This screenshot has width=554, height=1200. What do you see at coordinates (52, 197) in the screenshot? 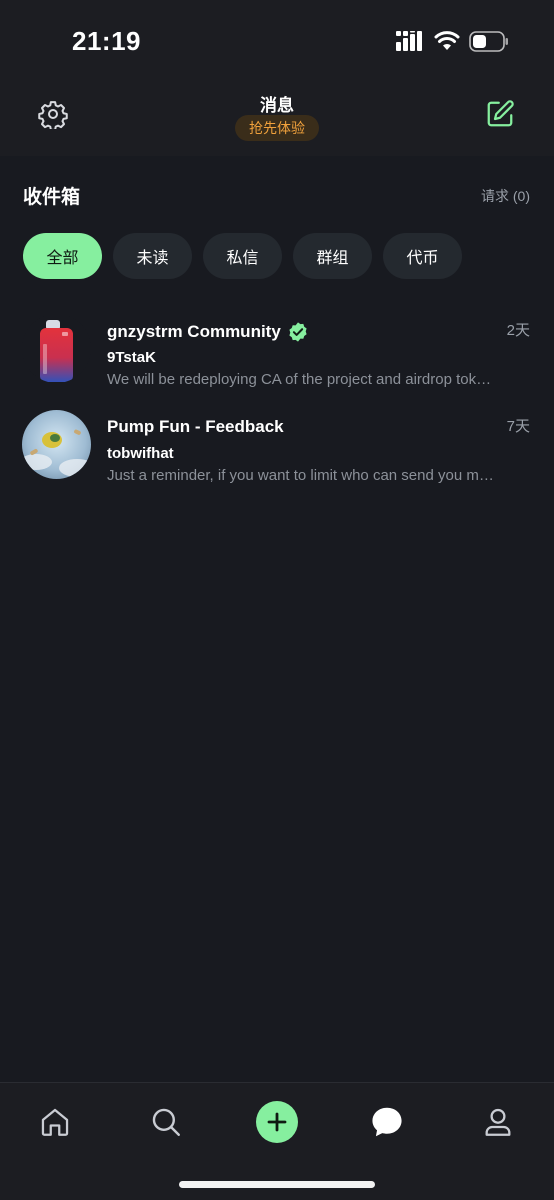
I see `inbox-title: 收件箱` at bounding box center [52, 197].